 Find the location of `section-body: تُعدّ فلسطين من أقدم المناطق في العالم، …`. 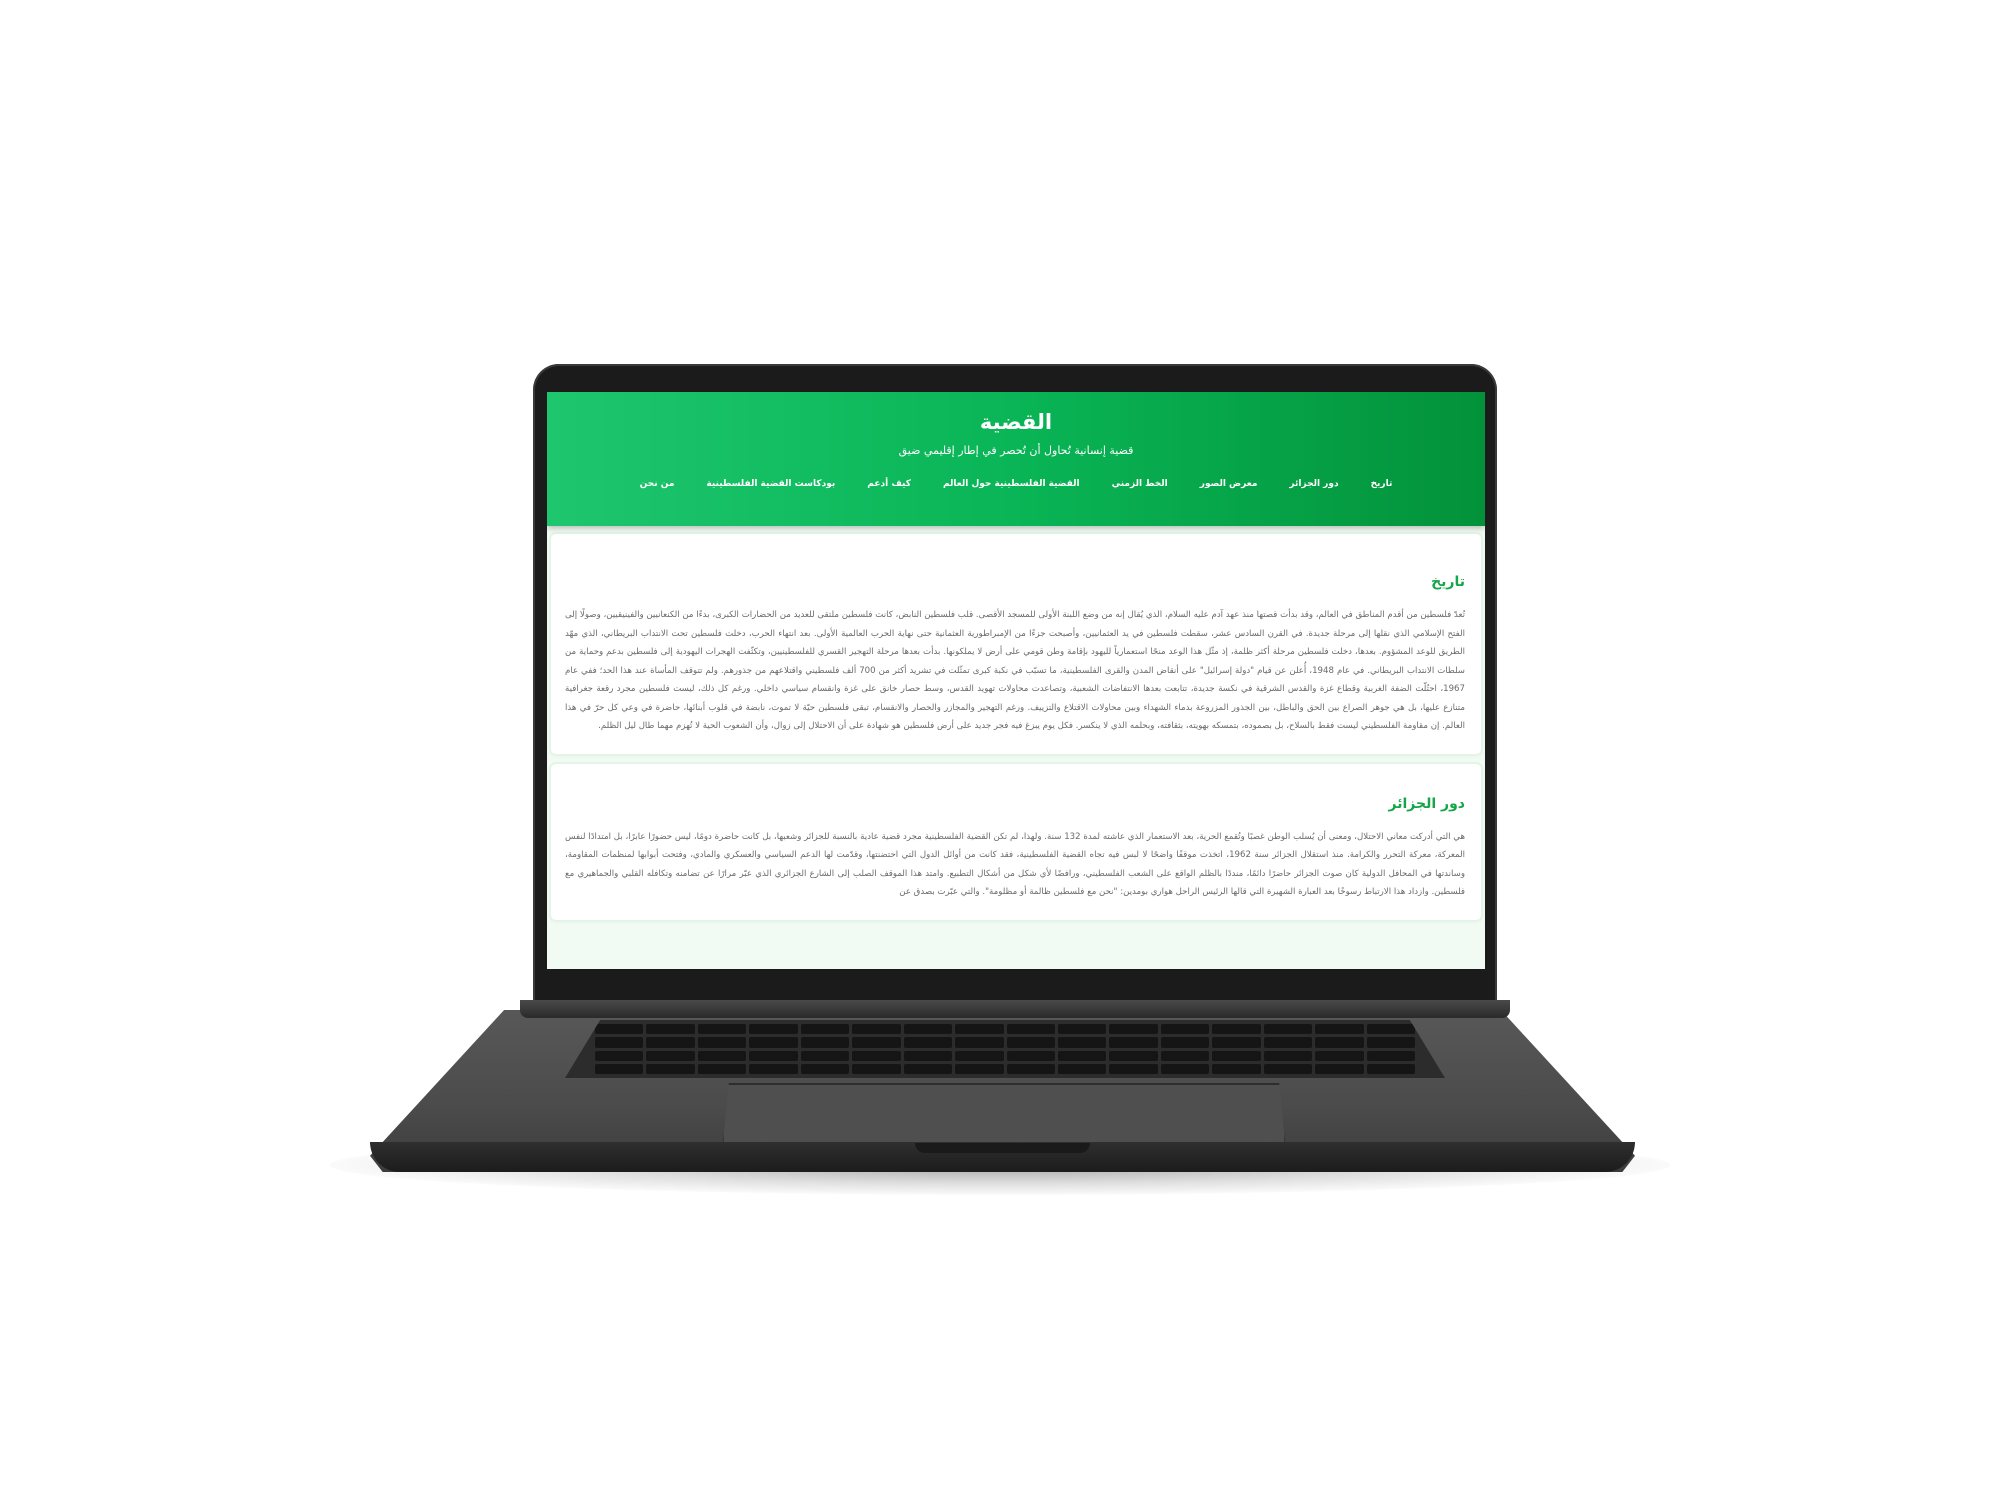

section-body: تُعدّ فلسطين من أقدم المناطق في العالم، … is located at coordinates (1015, 670).